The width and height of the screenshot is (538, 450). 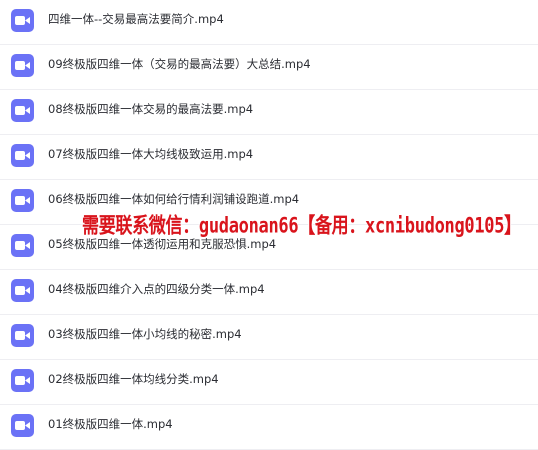 What do you see at coordinates (151, 154) in the screenshot?
I see `file-name: 07终极版四维一体大均线极致运用.mp4` at bounding box center [151, 154].